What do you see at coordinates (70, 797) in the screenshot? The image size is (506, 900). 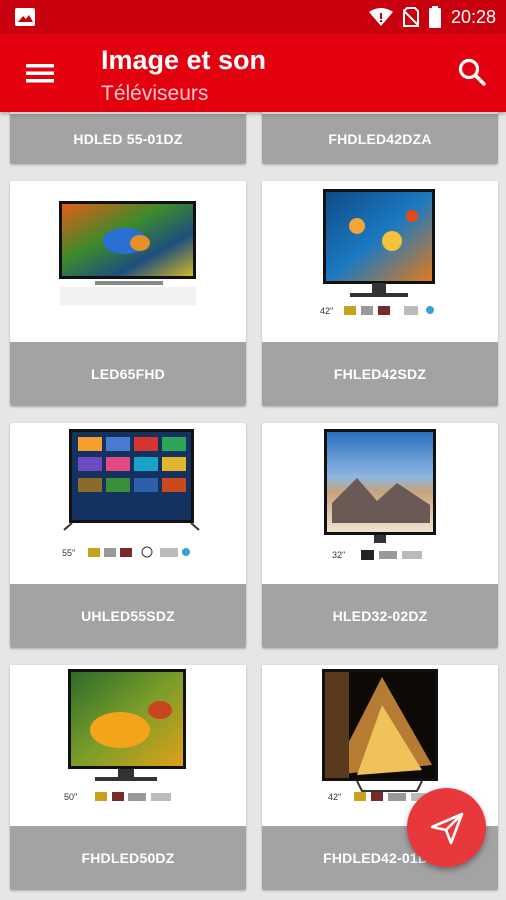 I see `screen-size: 50"` at bounding box center [70, 797].